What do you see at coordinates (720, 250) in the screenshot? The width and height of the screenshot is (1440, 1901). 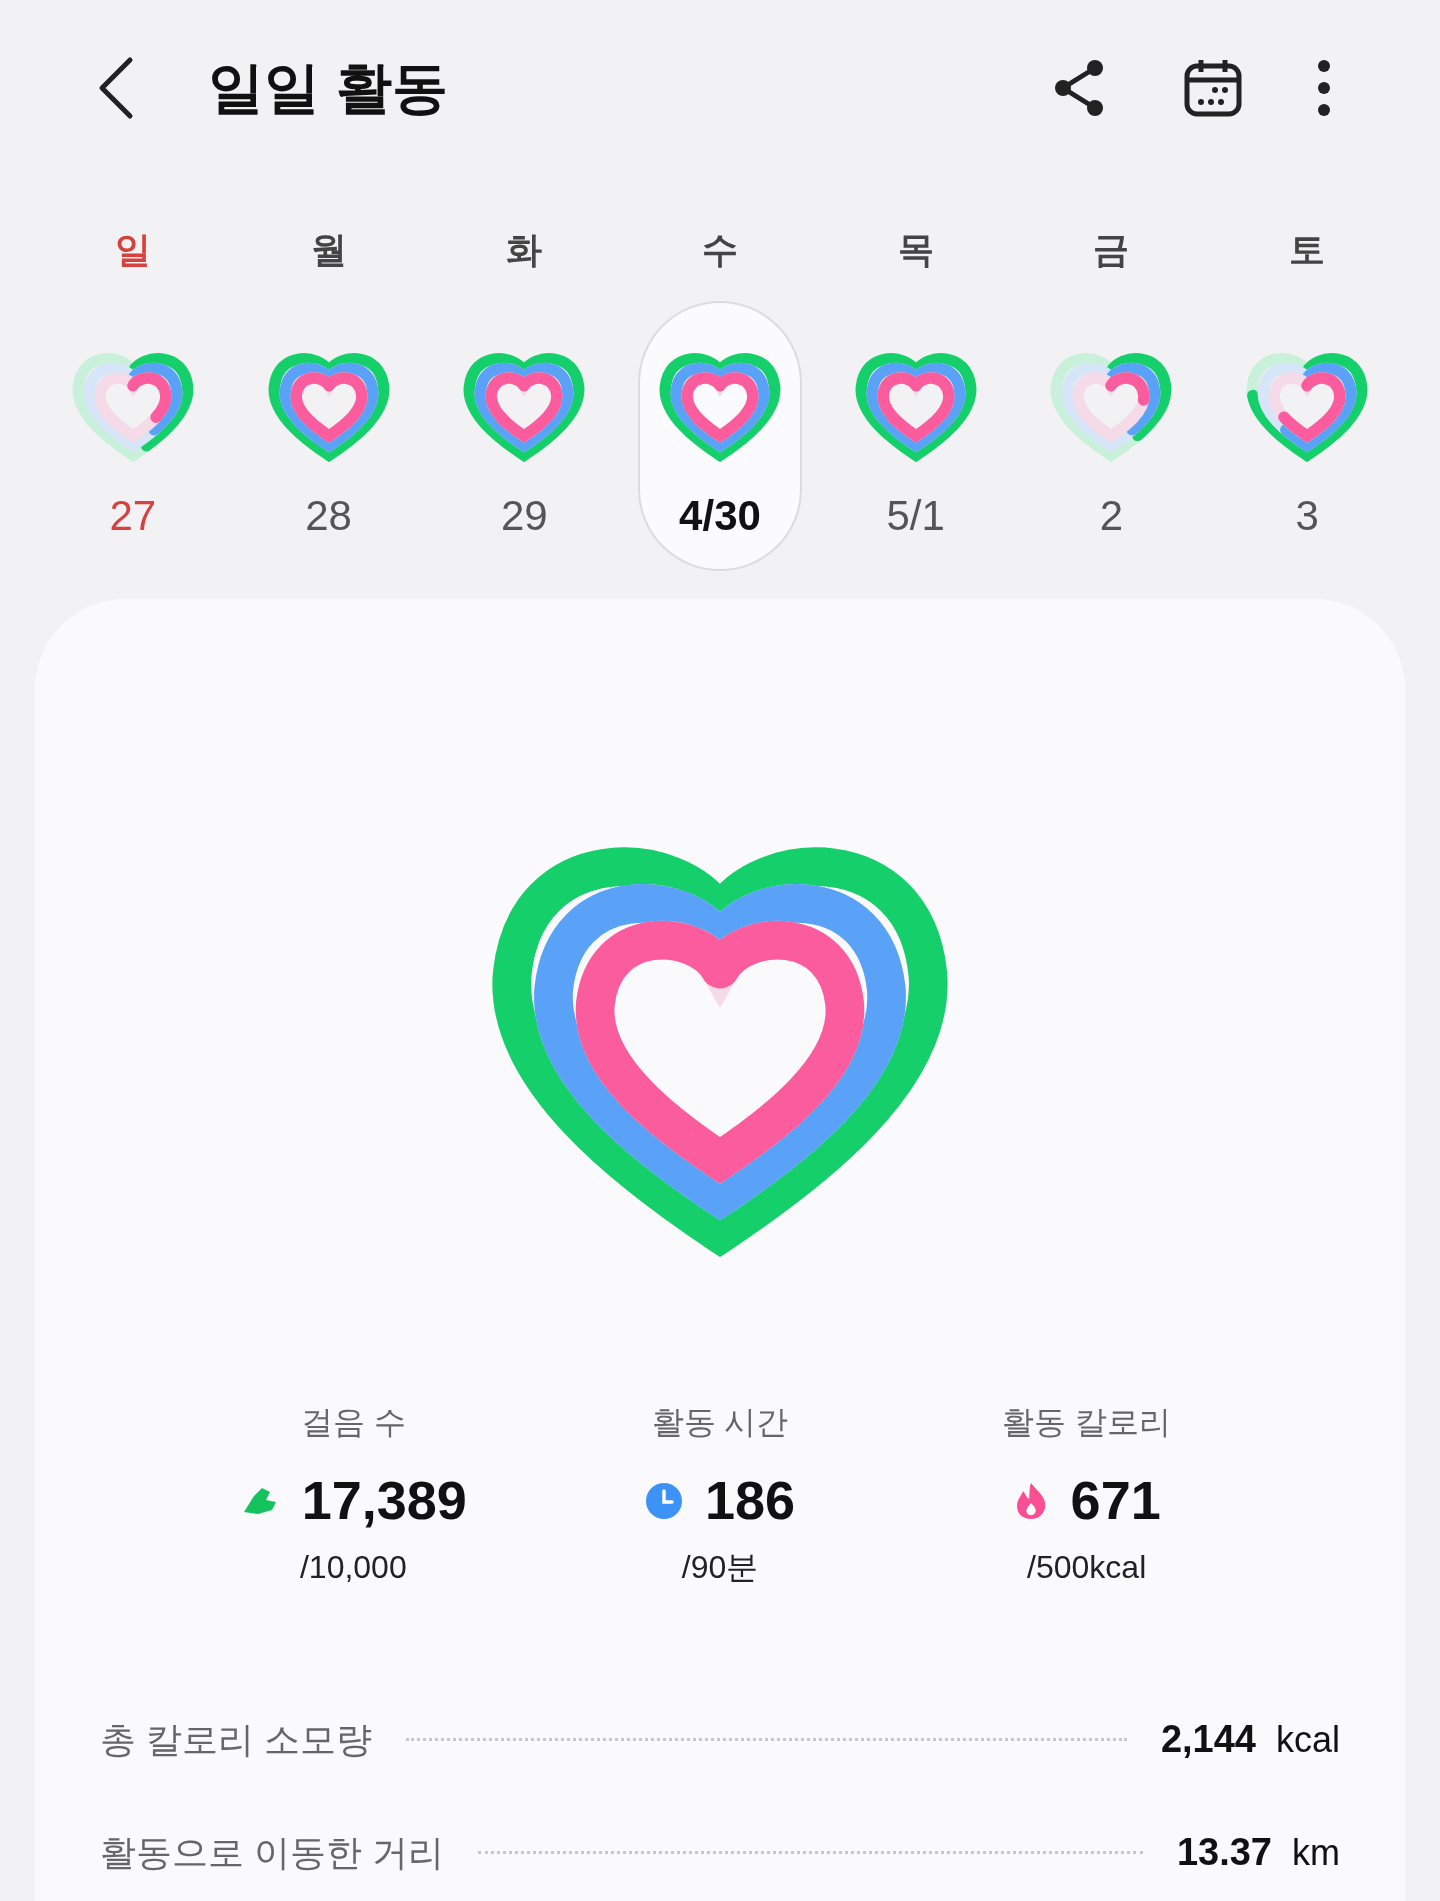 I see `weekday-label: 수` at bounding box center [720, 250].